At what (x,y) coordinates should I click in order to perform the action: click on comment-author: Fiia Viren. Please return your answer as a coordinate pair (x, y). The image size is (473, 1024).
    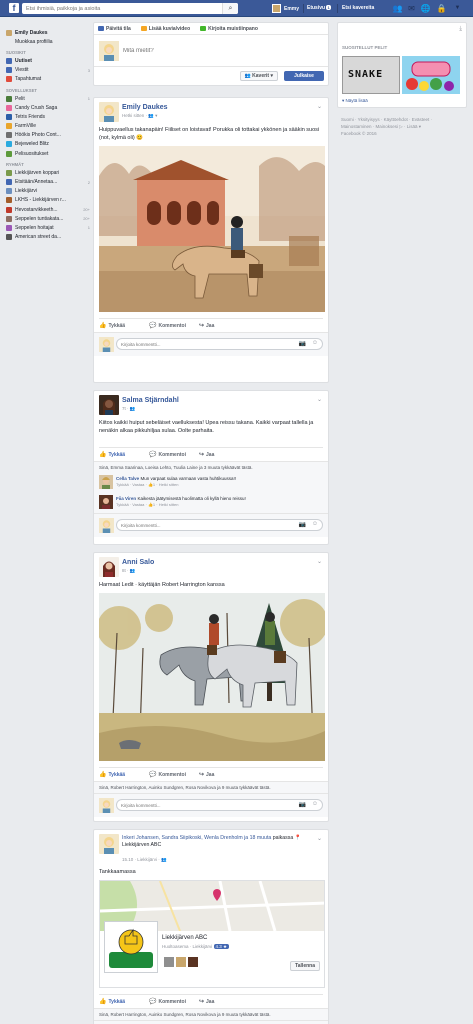
    Looking at the image, I should click on (126, 498).